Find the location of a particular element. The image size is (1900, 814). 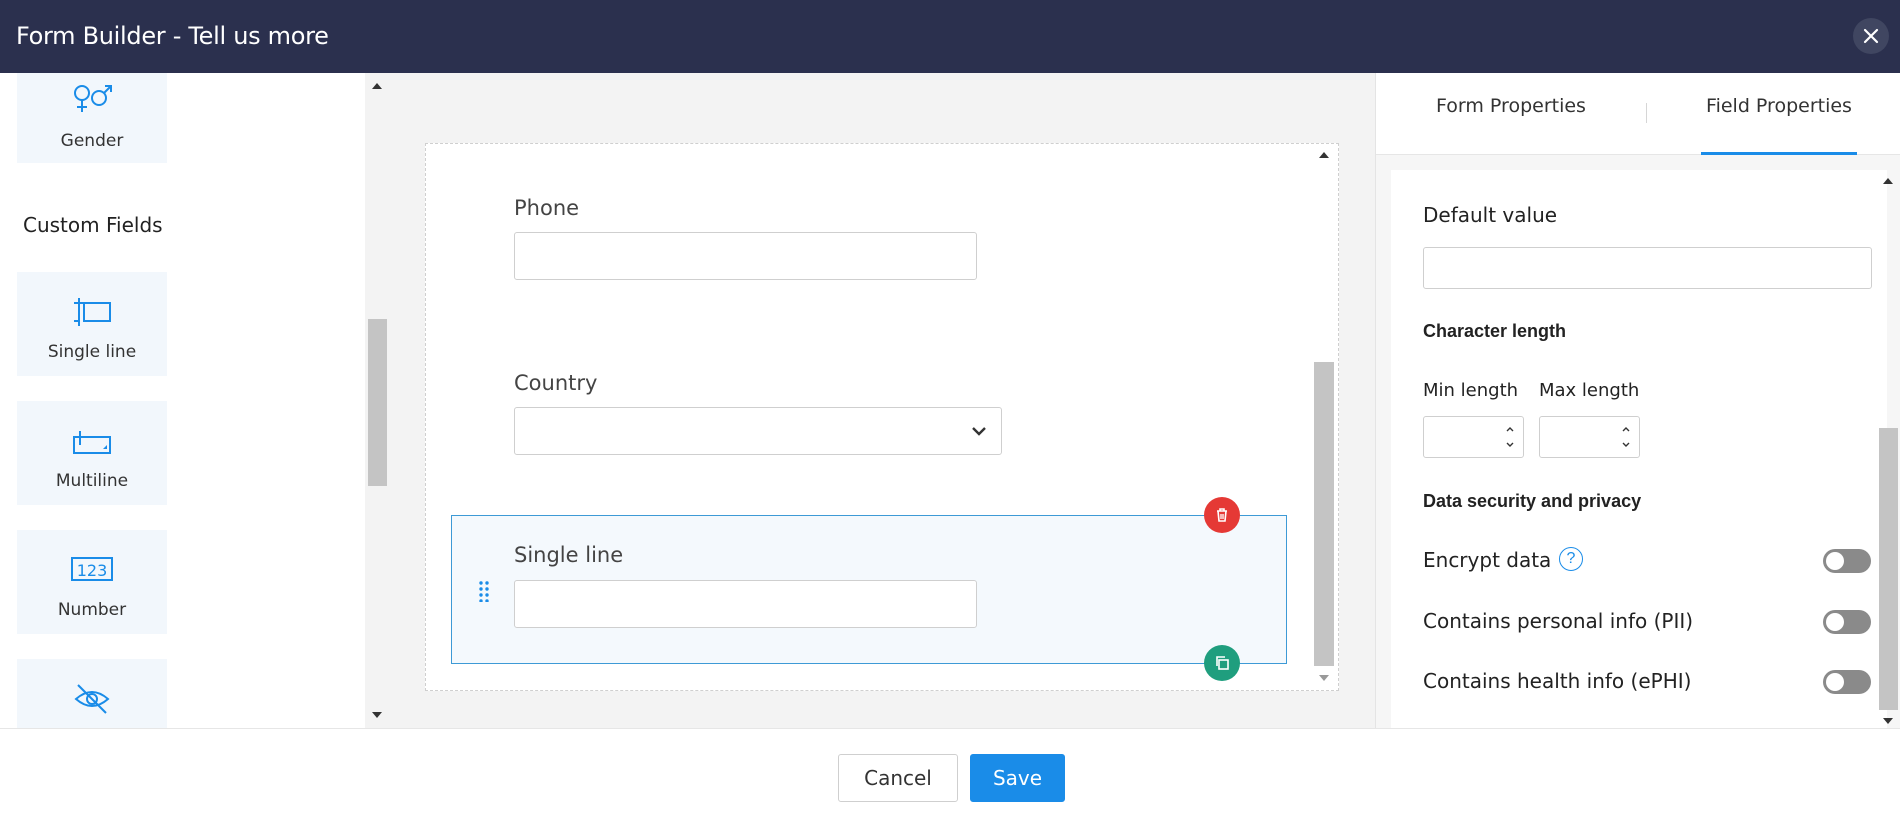

close-button is located at coordinates (1871, 36).